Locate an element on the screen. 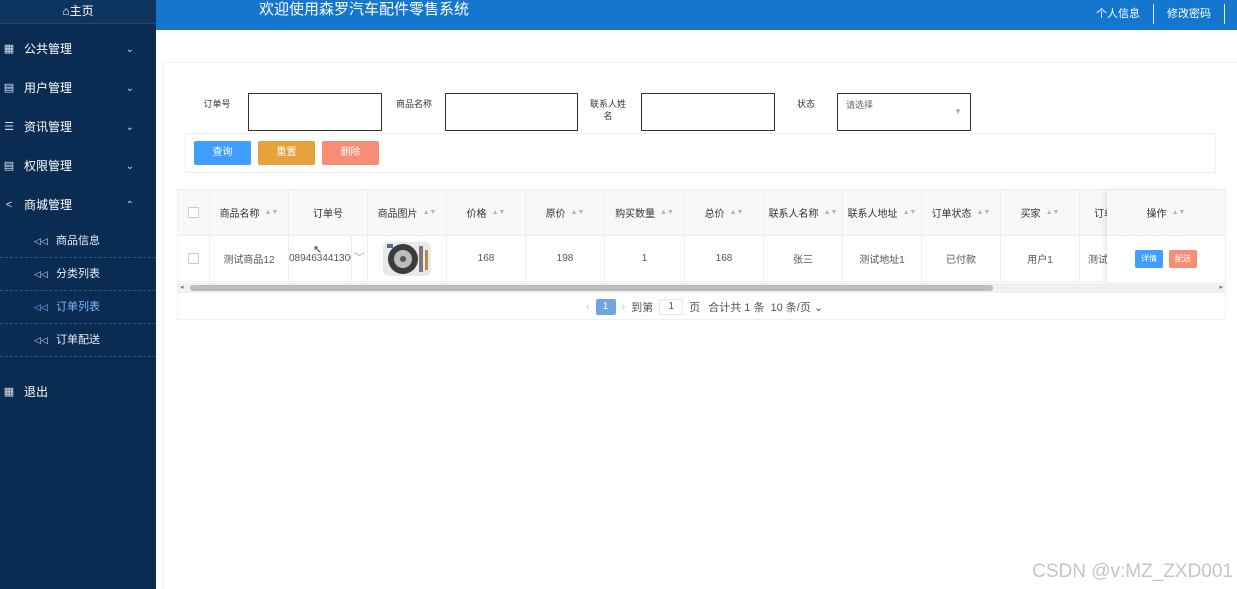 This screenshot has height=589, width=1237. sidebar-subitem-product-info: ◁◁ 商品信息 is located at coordinates (78, 241).